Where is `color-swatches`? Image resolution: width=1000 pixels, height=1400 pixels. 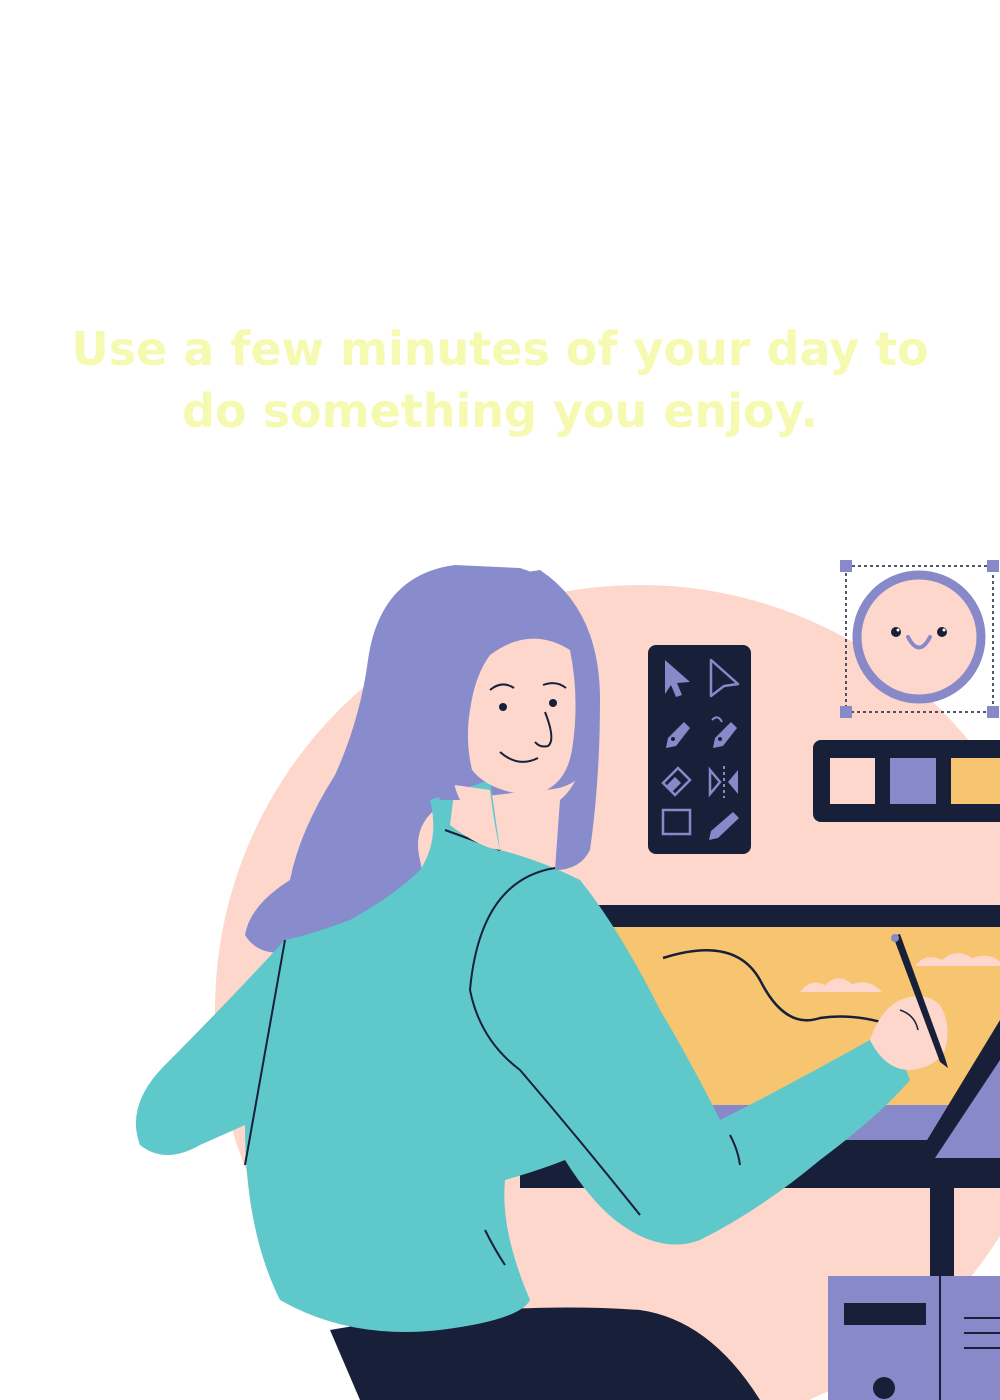
color-swatches is located at coordinates (906, 781).